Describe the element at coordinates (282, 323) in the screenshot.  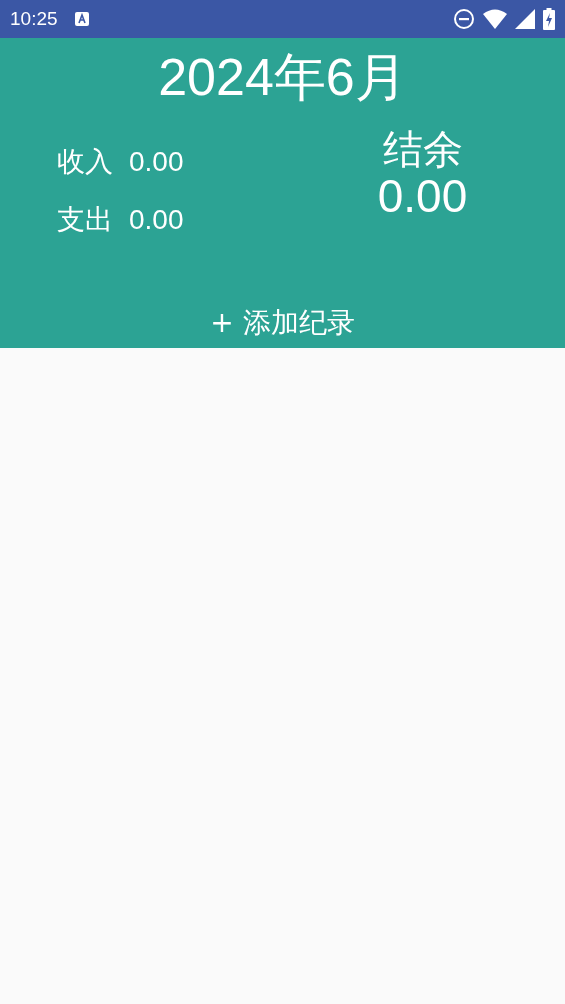
I see `add-record-button: + 添加纪录` at that location.